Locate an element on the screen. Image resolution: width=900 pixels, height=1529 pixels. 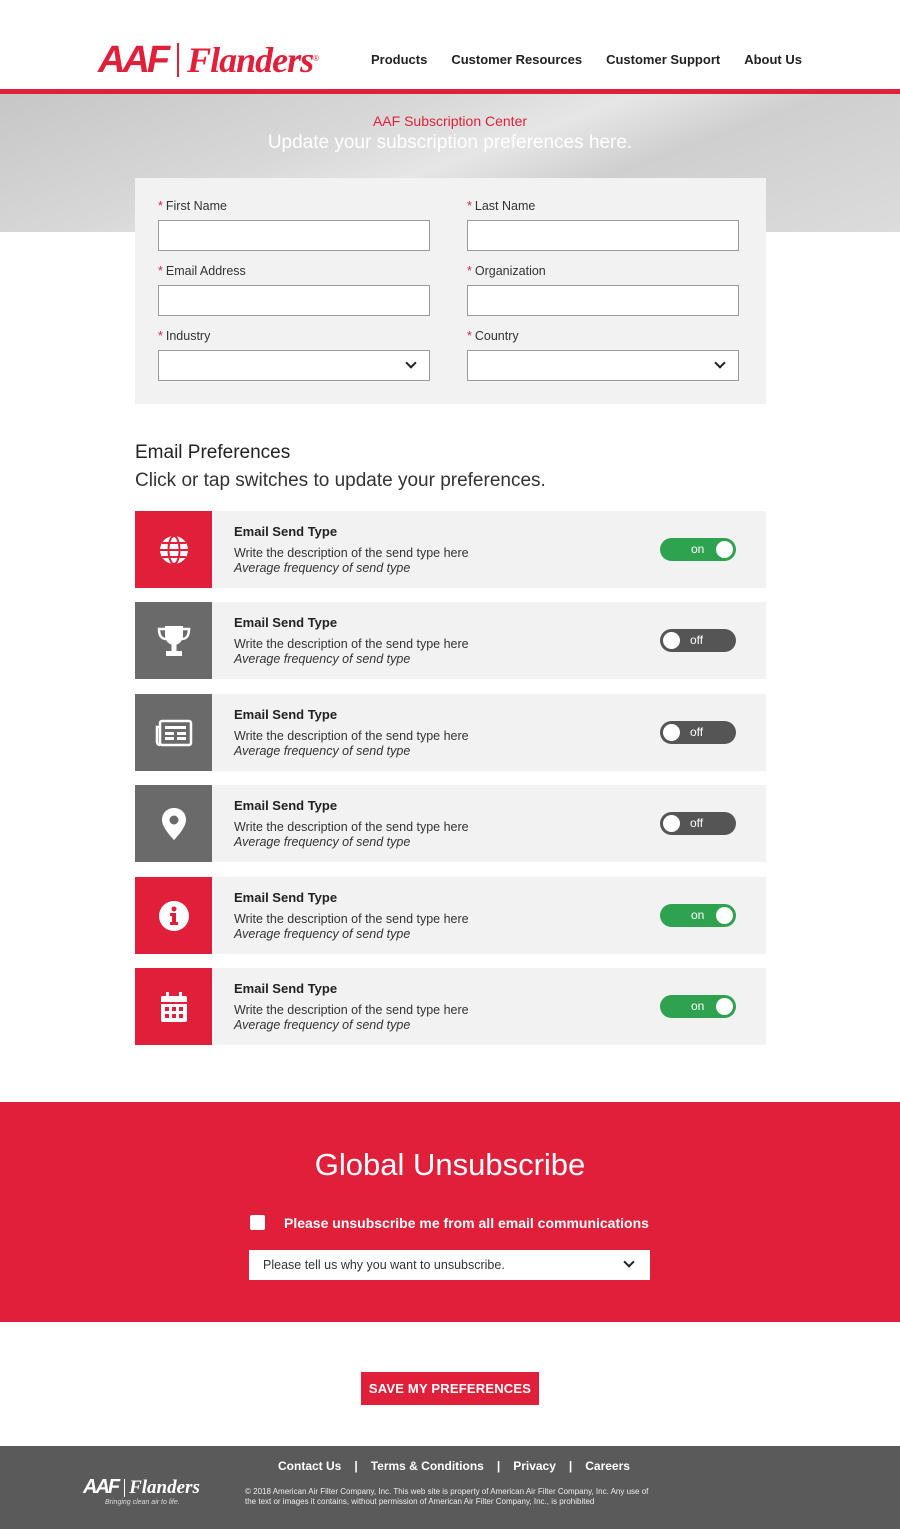
country-group: * Country is located at coordinates (603, 355).